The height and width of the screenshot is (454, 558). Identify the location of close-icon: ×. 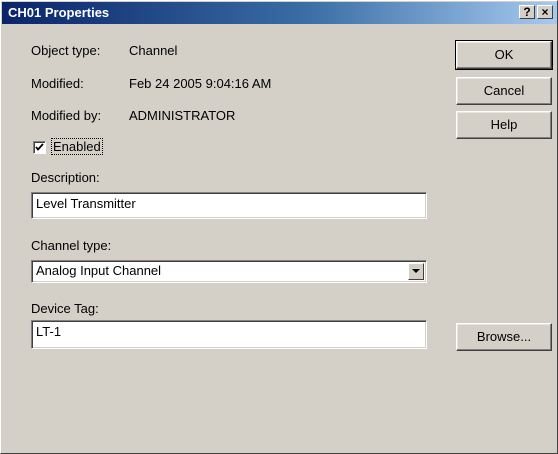
(545, 12).